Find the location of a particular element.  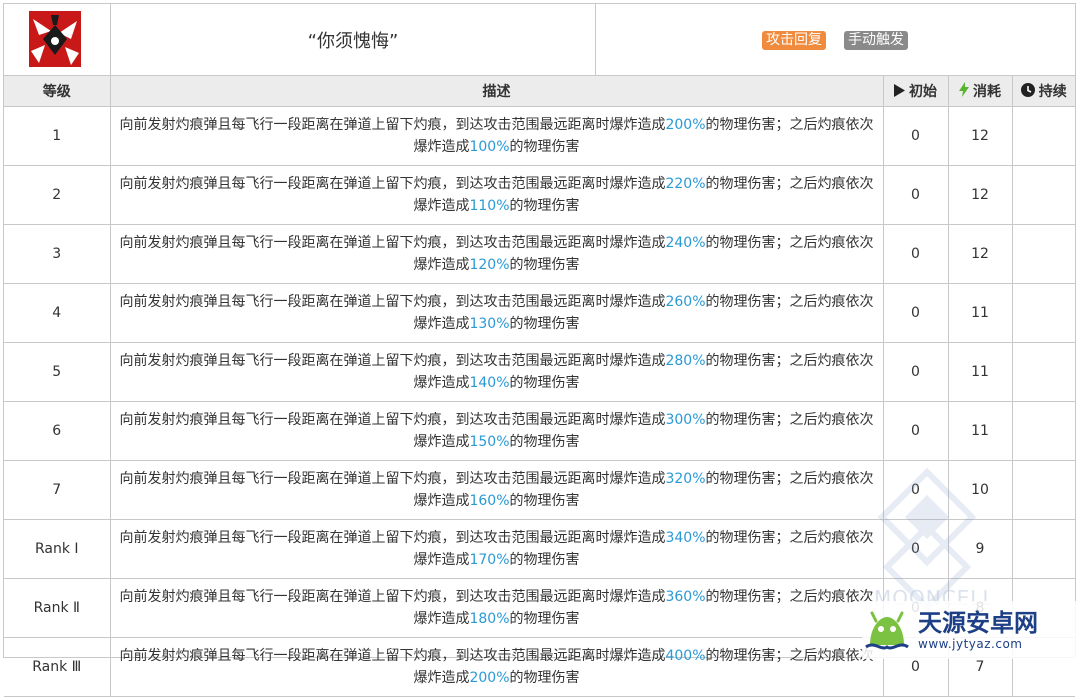

damage-percent: 240% is located at coordinates (685, 243).